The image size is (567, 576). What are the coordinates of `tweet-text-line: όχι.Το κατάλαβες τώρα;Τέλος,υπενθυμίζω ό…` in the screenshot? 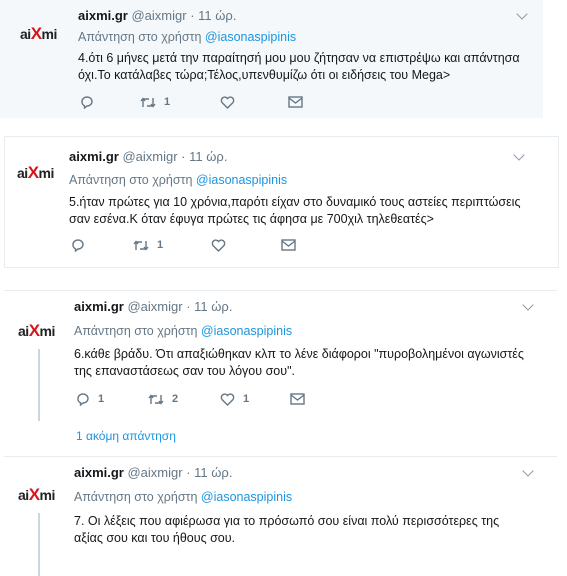 It's located at (264, 75).